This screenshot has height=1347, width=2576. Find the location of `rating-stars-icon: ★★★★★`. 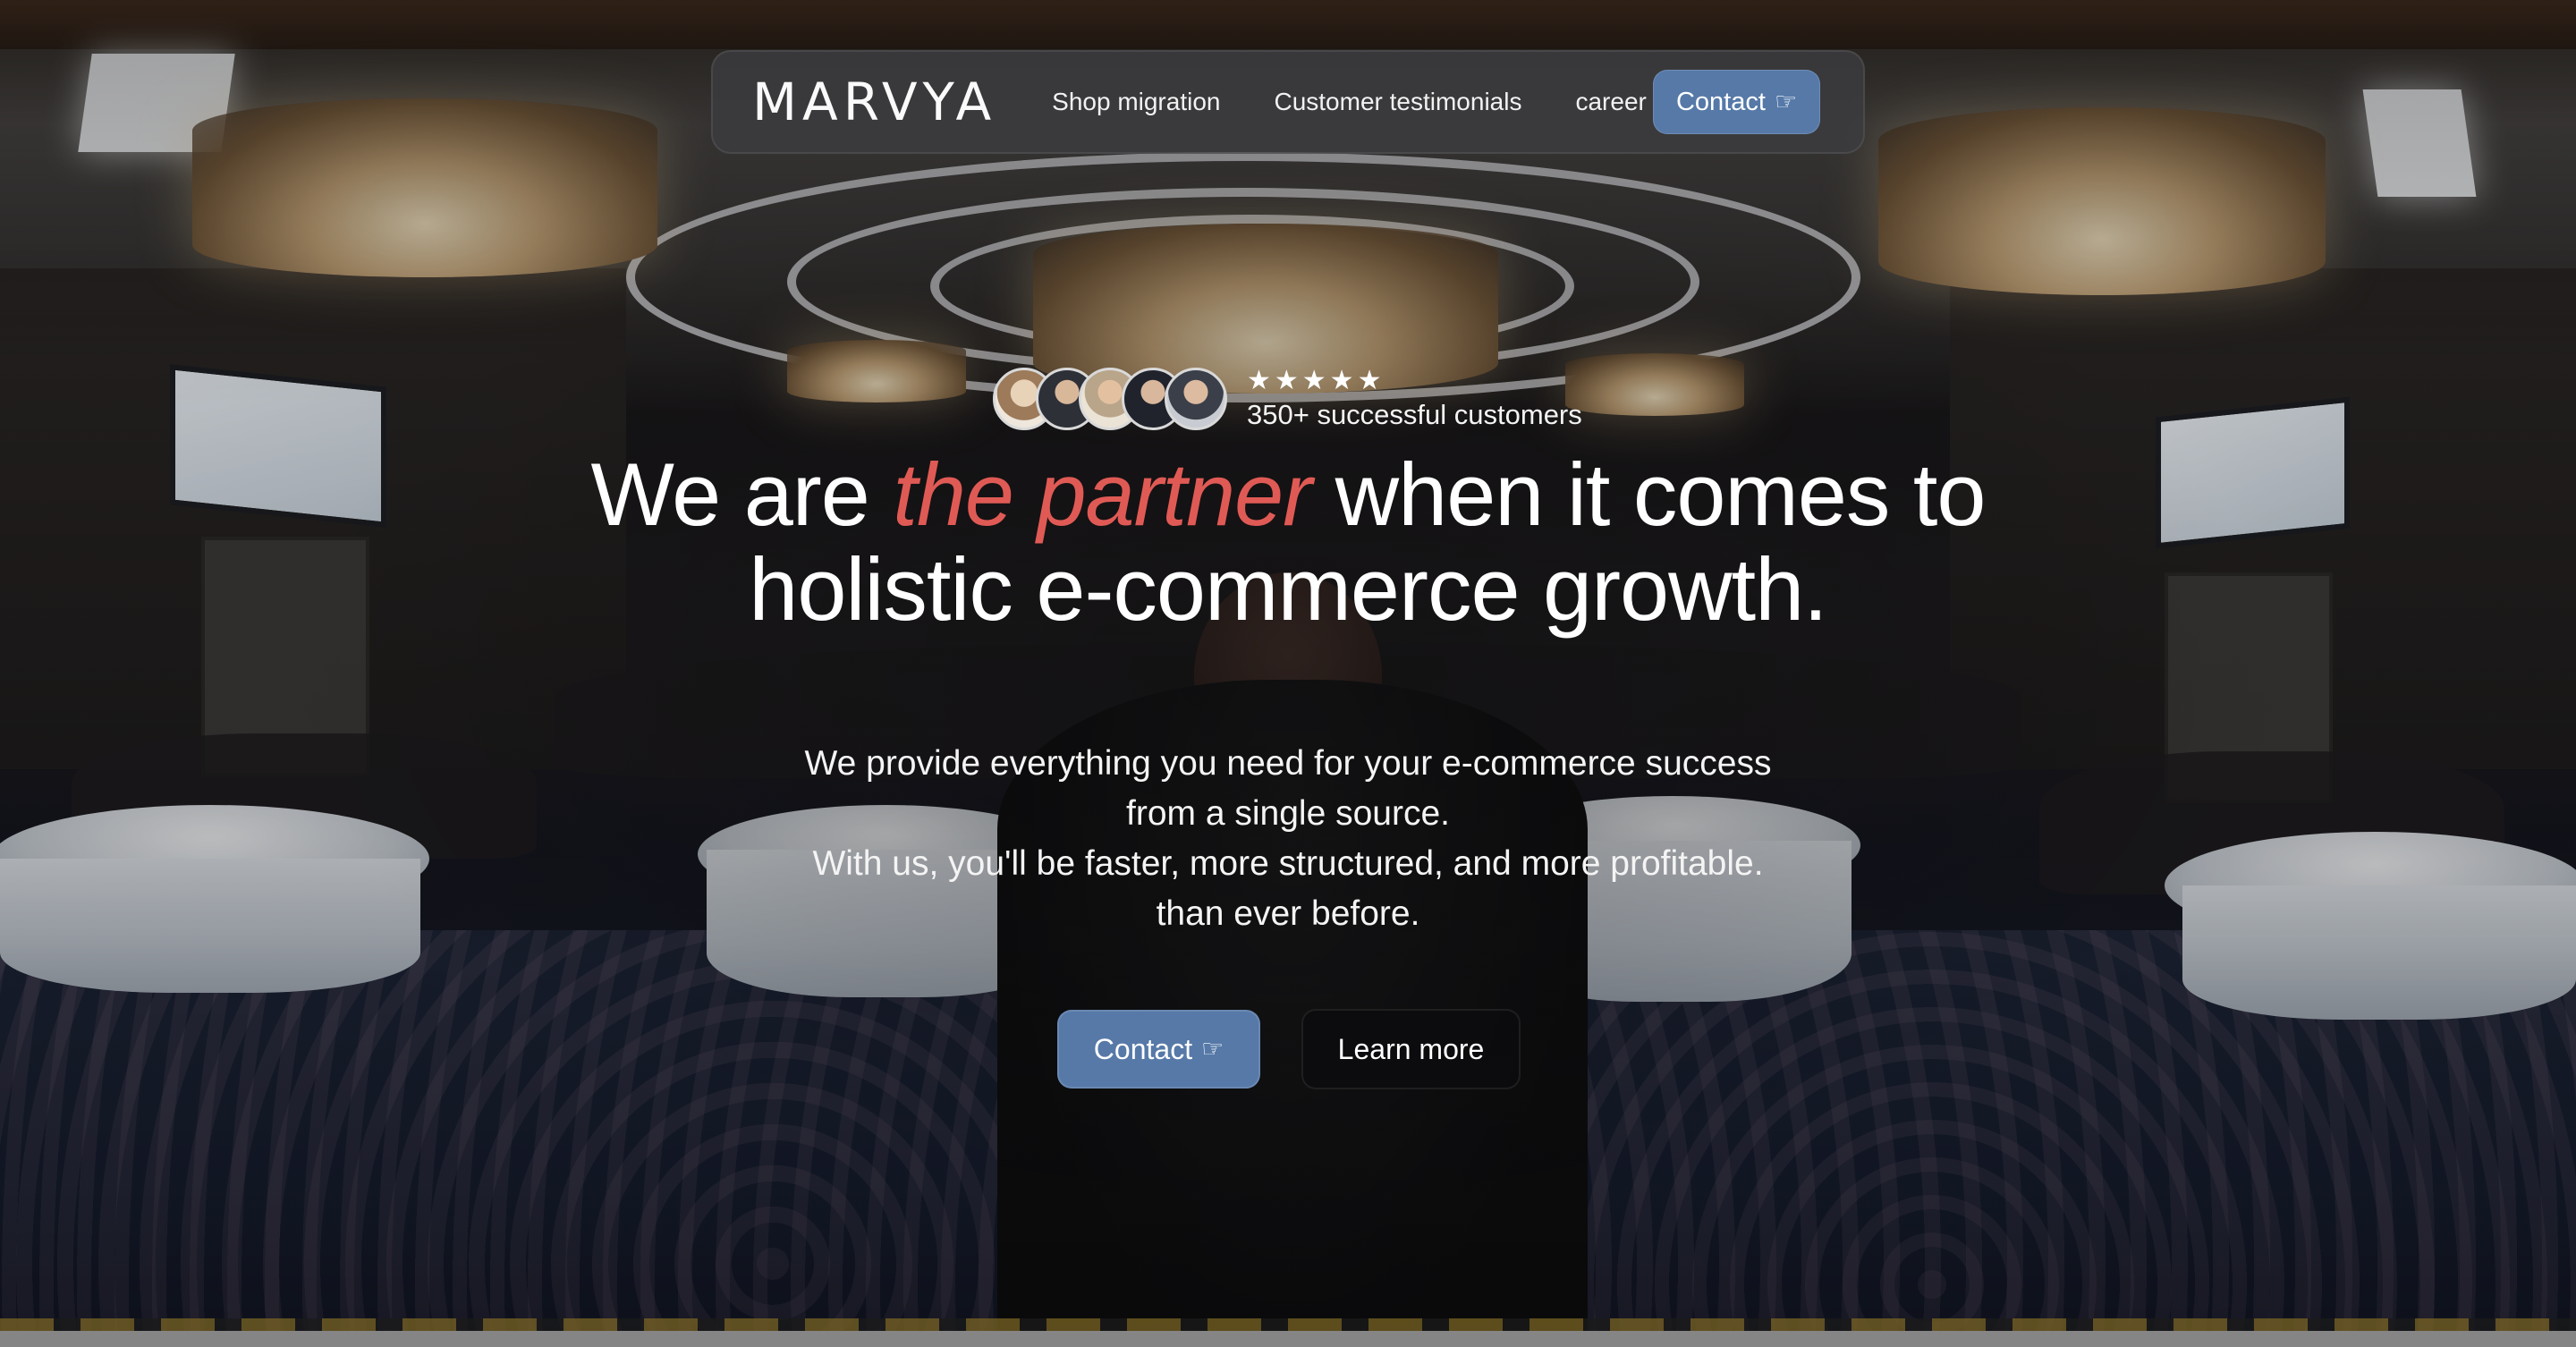

rating-stars-icon: ★★★★★ is located at coordinates (1316, 380).